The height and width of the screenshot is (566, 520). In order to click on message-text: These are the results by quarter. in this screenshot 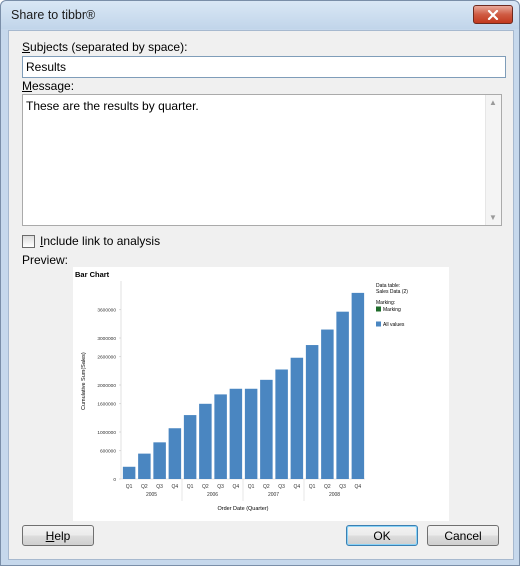, I will do `click(112, 106)`.